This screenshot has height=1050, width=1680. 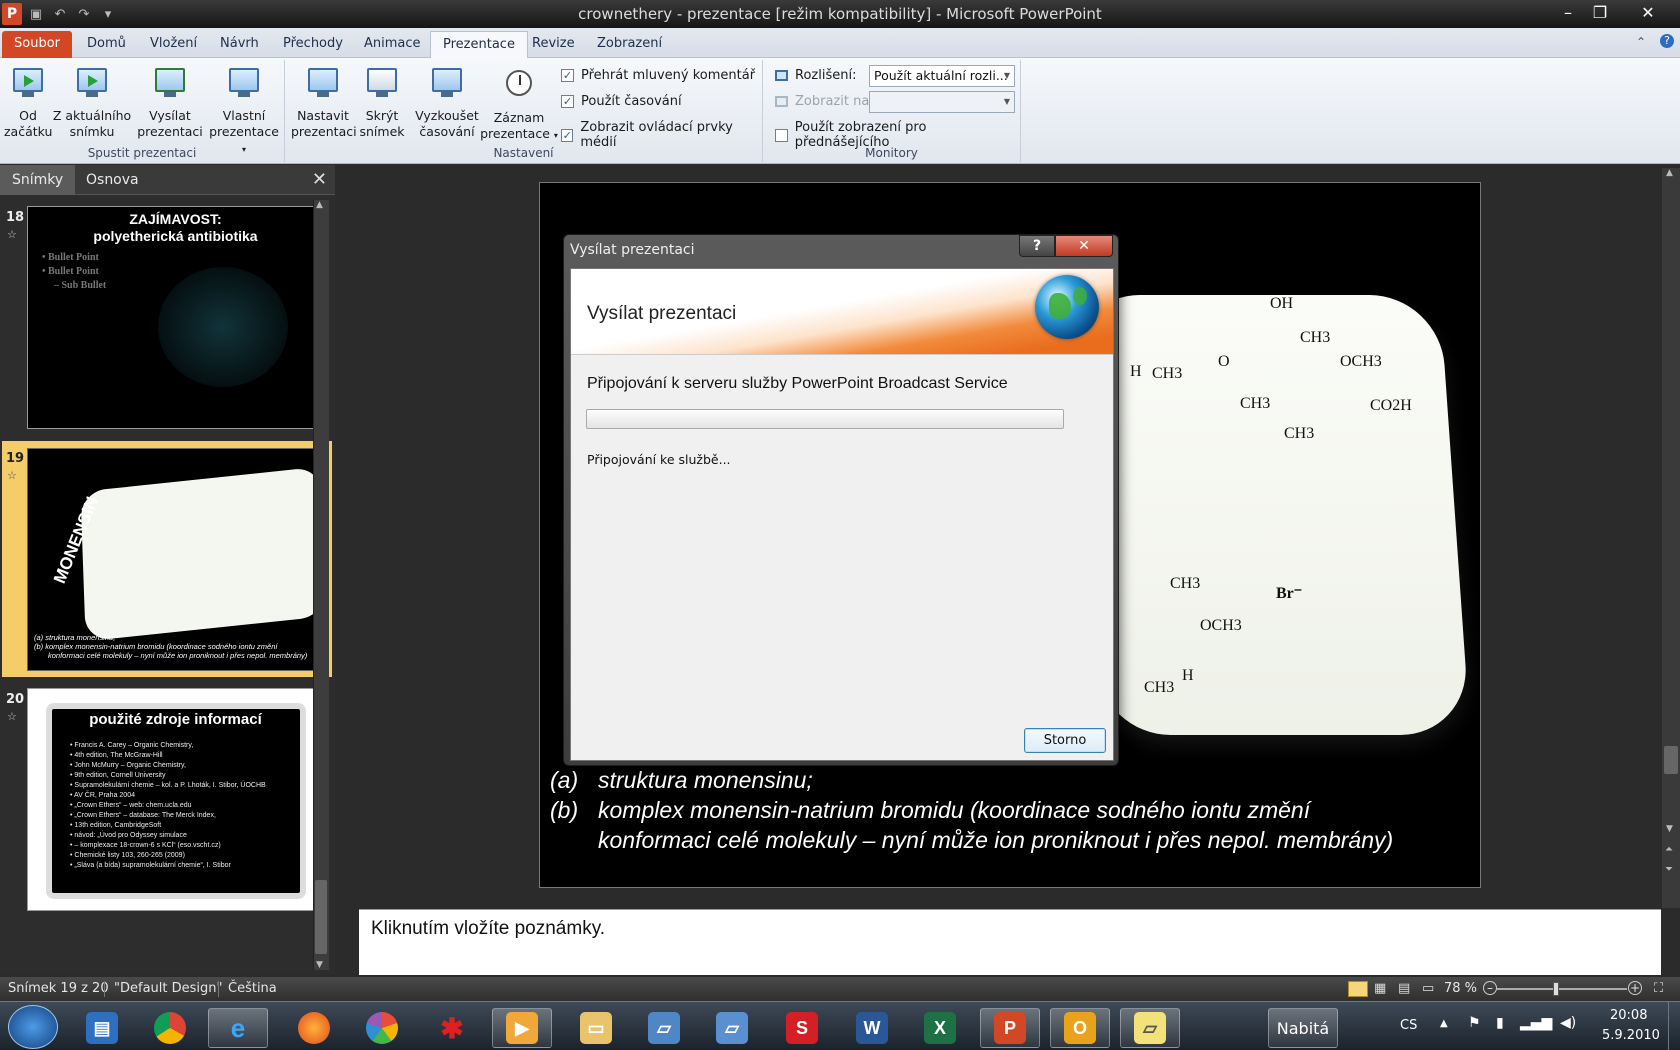 What do you see at coordinates (112, 180) in the screenshot?
I see `tab-outline: Osnova` at bounding box center [112, 180].